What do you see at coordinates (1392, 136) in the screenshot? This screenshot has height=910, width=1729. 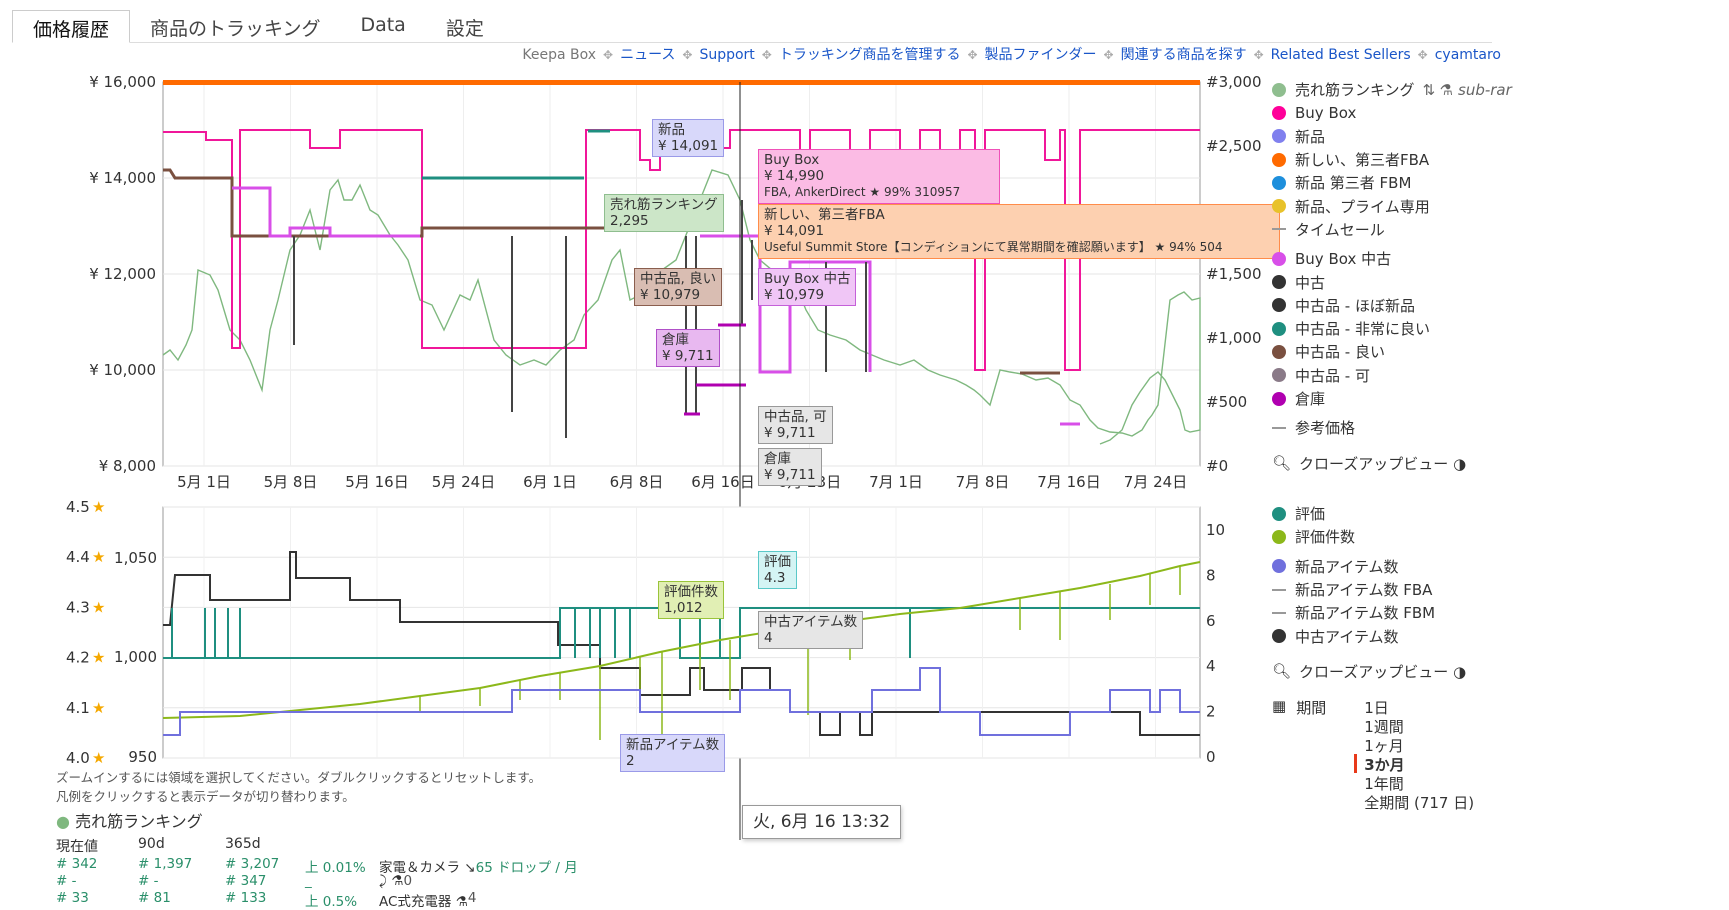 I see `legend-item: 新品` at bounding box center [1392, 136].